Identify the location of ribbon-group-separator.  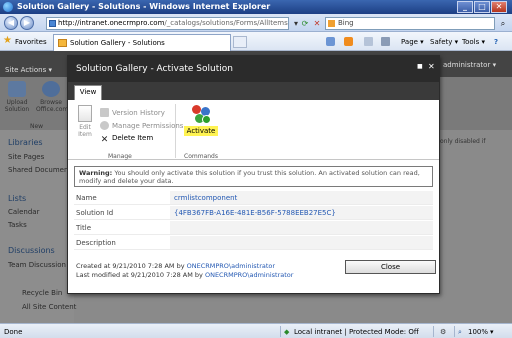
(175, 131).